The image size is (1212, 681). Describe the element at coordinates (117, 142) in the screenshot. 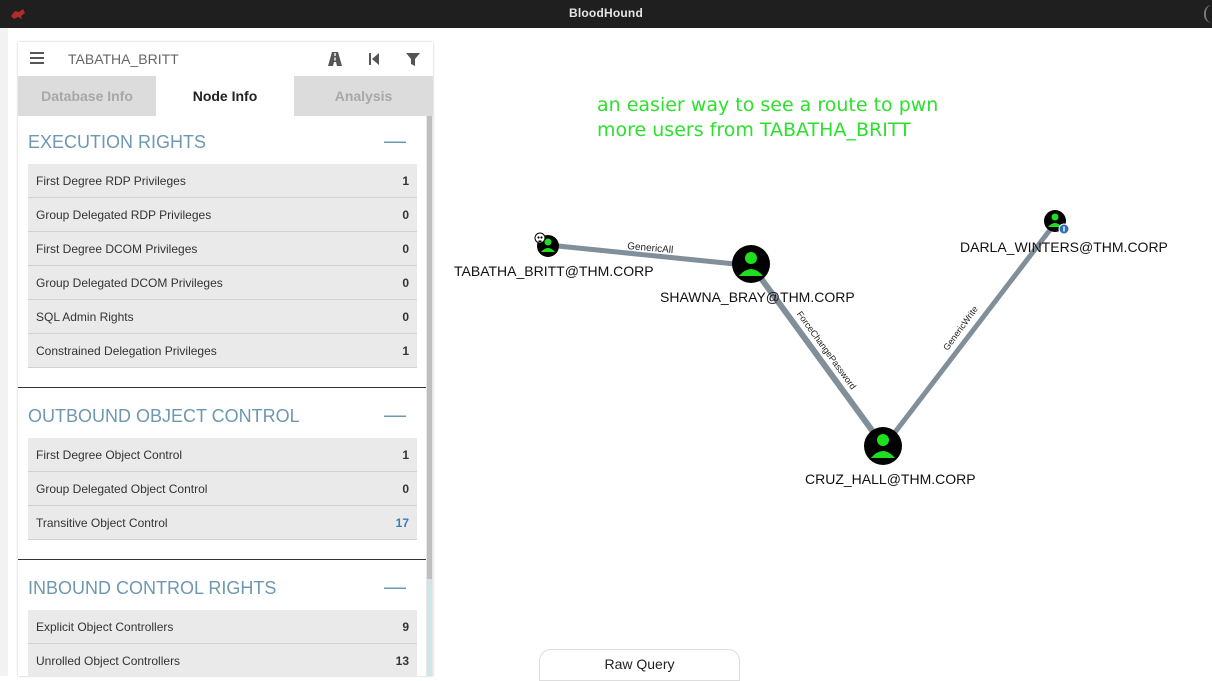

I see `section-title: EXECUTION RIGHTS` at that location.